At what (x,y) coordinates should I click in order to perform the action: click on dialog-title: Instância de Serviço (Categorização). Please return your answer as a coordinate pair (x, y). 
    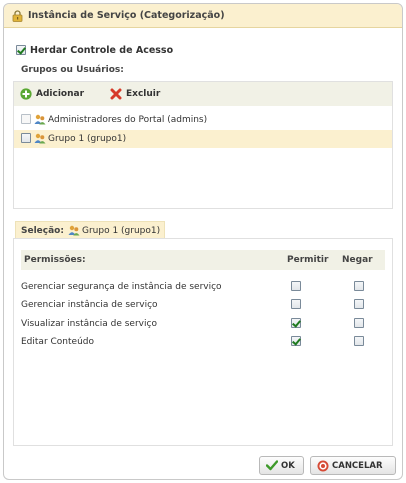
    Looking at the image, I should click on (126, 15).